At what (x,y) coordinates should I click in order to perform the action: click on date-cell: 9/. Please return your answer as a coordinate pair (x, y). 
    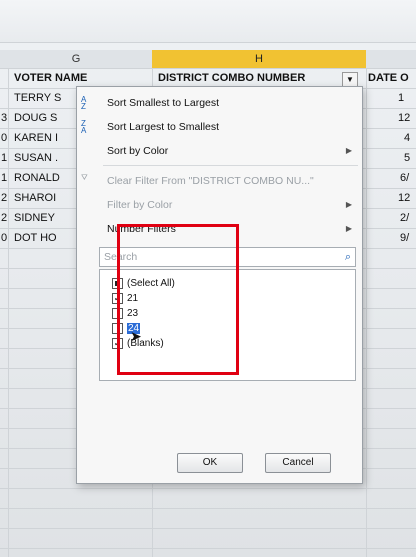
    Looking at the image, I should click on (408, 238).